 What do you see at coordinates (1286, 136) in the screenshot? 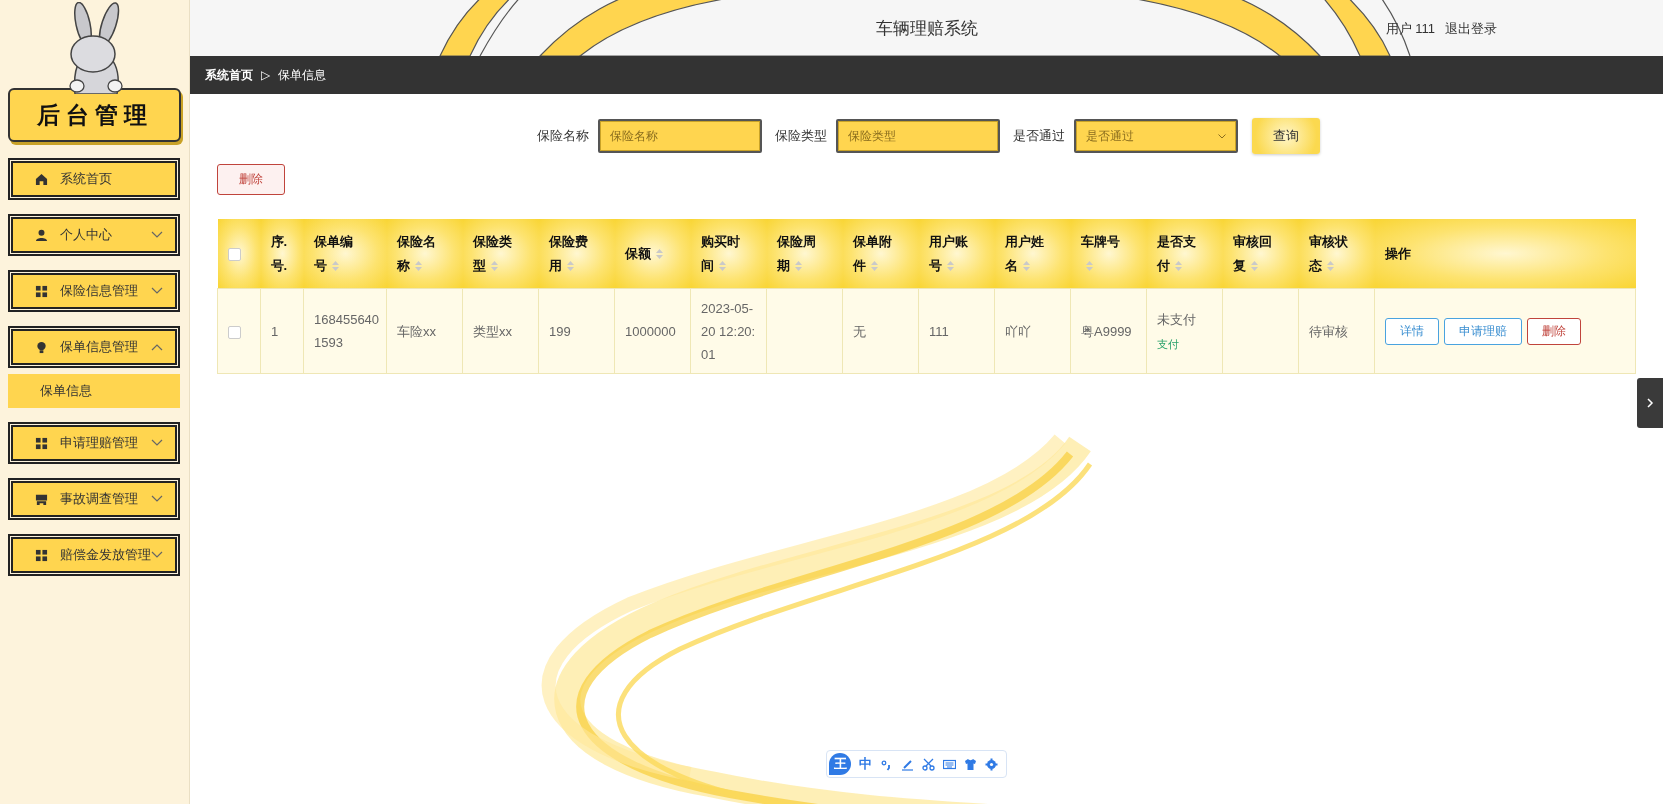
I see `query-button: 查询` at bounding box center [1286, 136].